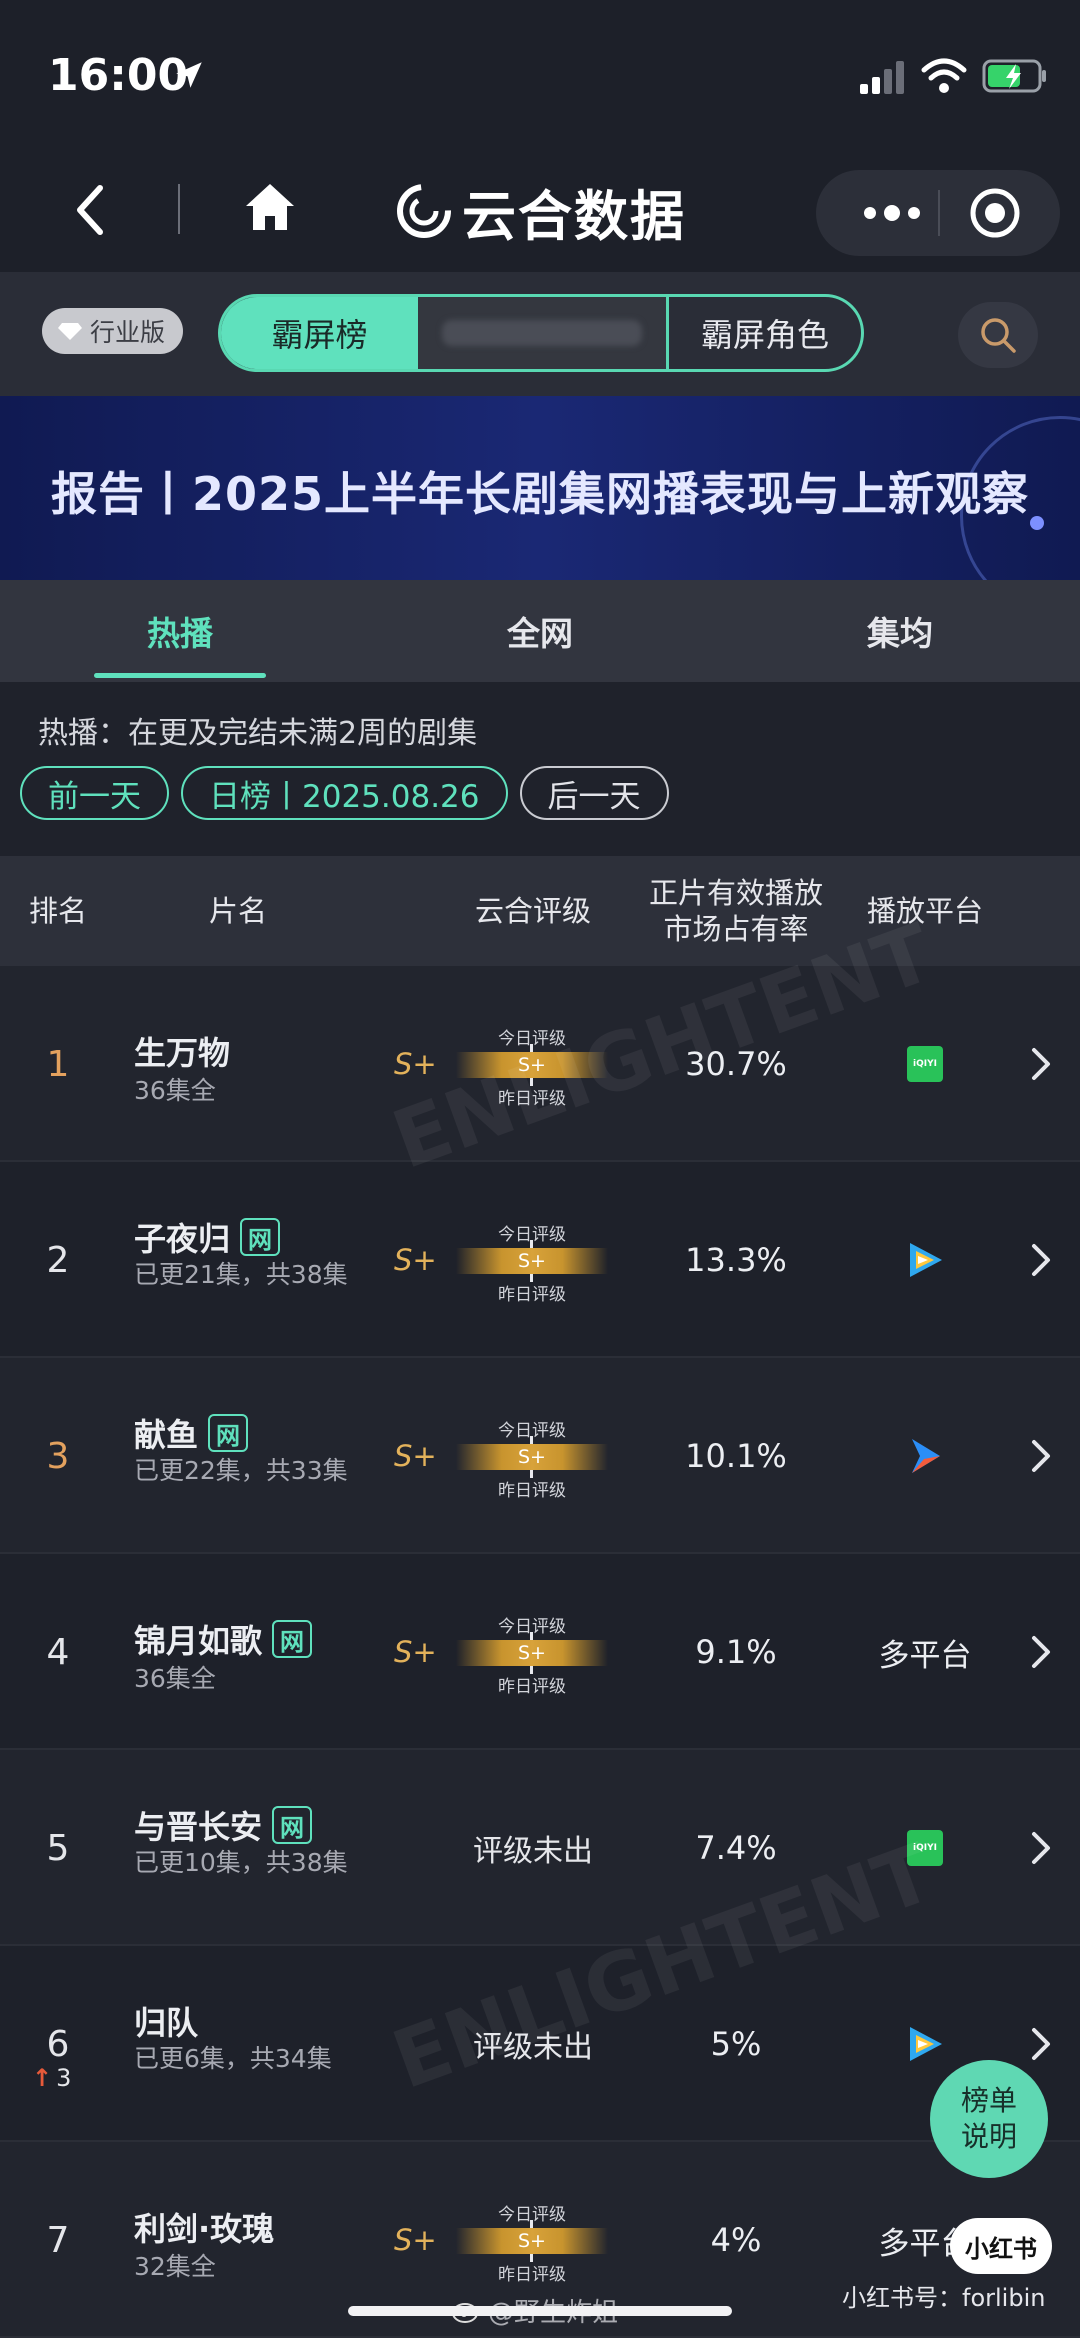 The width and height of the screenshot is (1080, 2338). Describe the element at coordinates (1001, 2246) in the screenshot. I see `xiaohongshu-logo: 小红书` at that location.